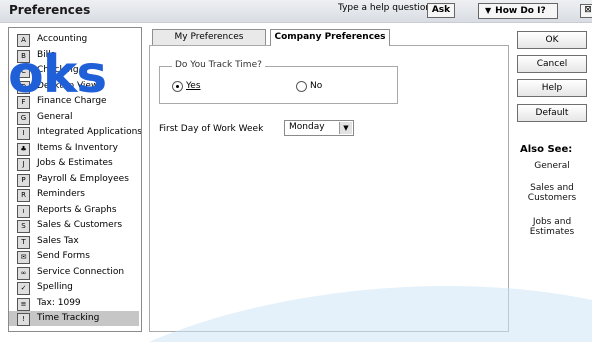 This screenshot has height=342, width=592. I want to click on jobs-estimates-icon: J, so click(23, 164).